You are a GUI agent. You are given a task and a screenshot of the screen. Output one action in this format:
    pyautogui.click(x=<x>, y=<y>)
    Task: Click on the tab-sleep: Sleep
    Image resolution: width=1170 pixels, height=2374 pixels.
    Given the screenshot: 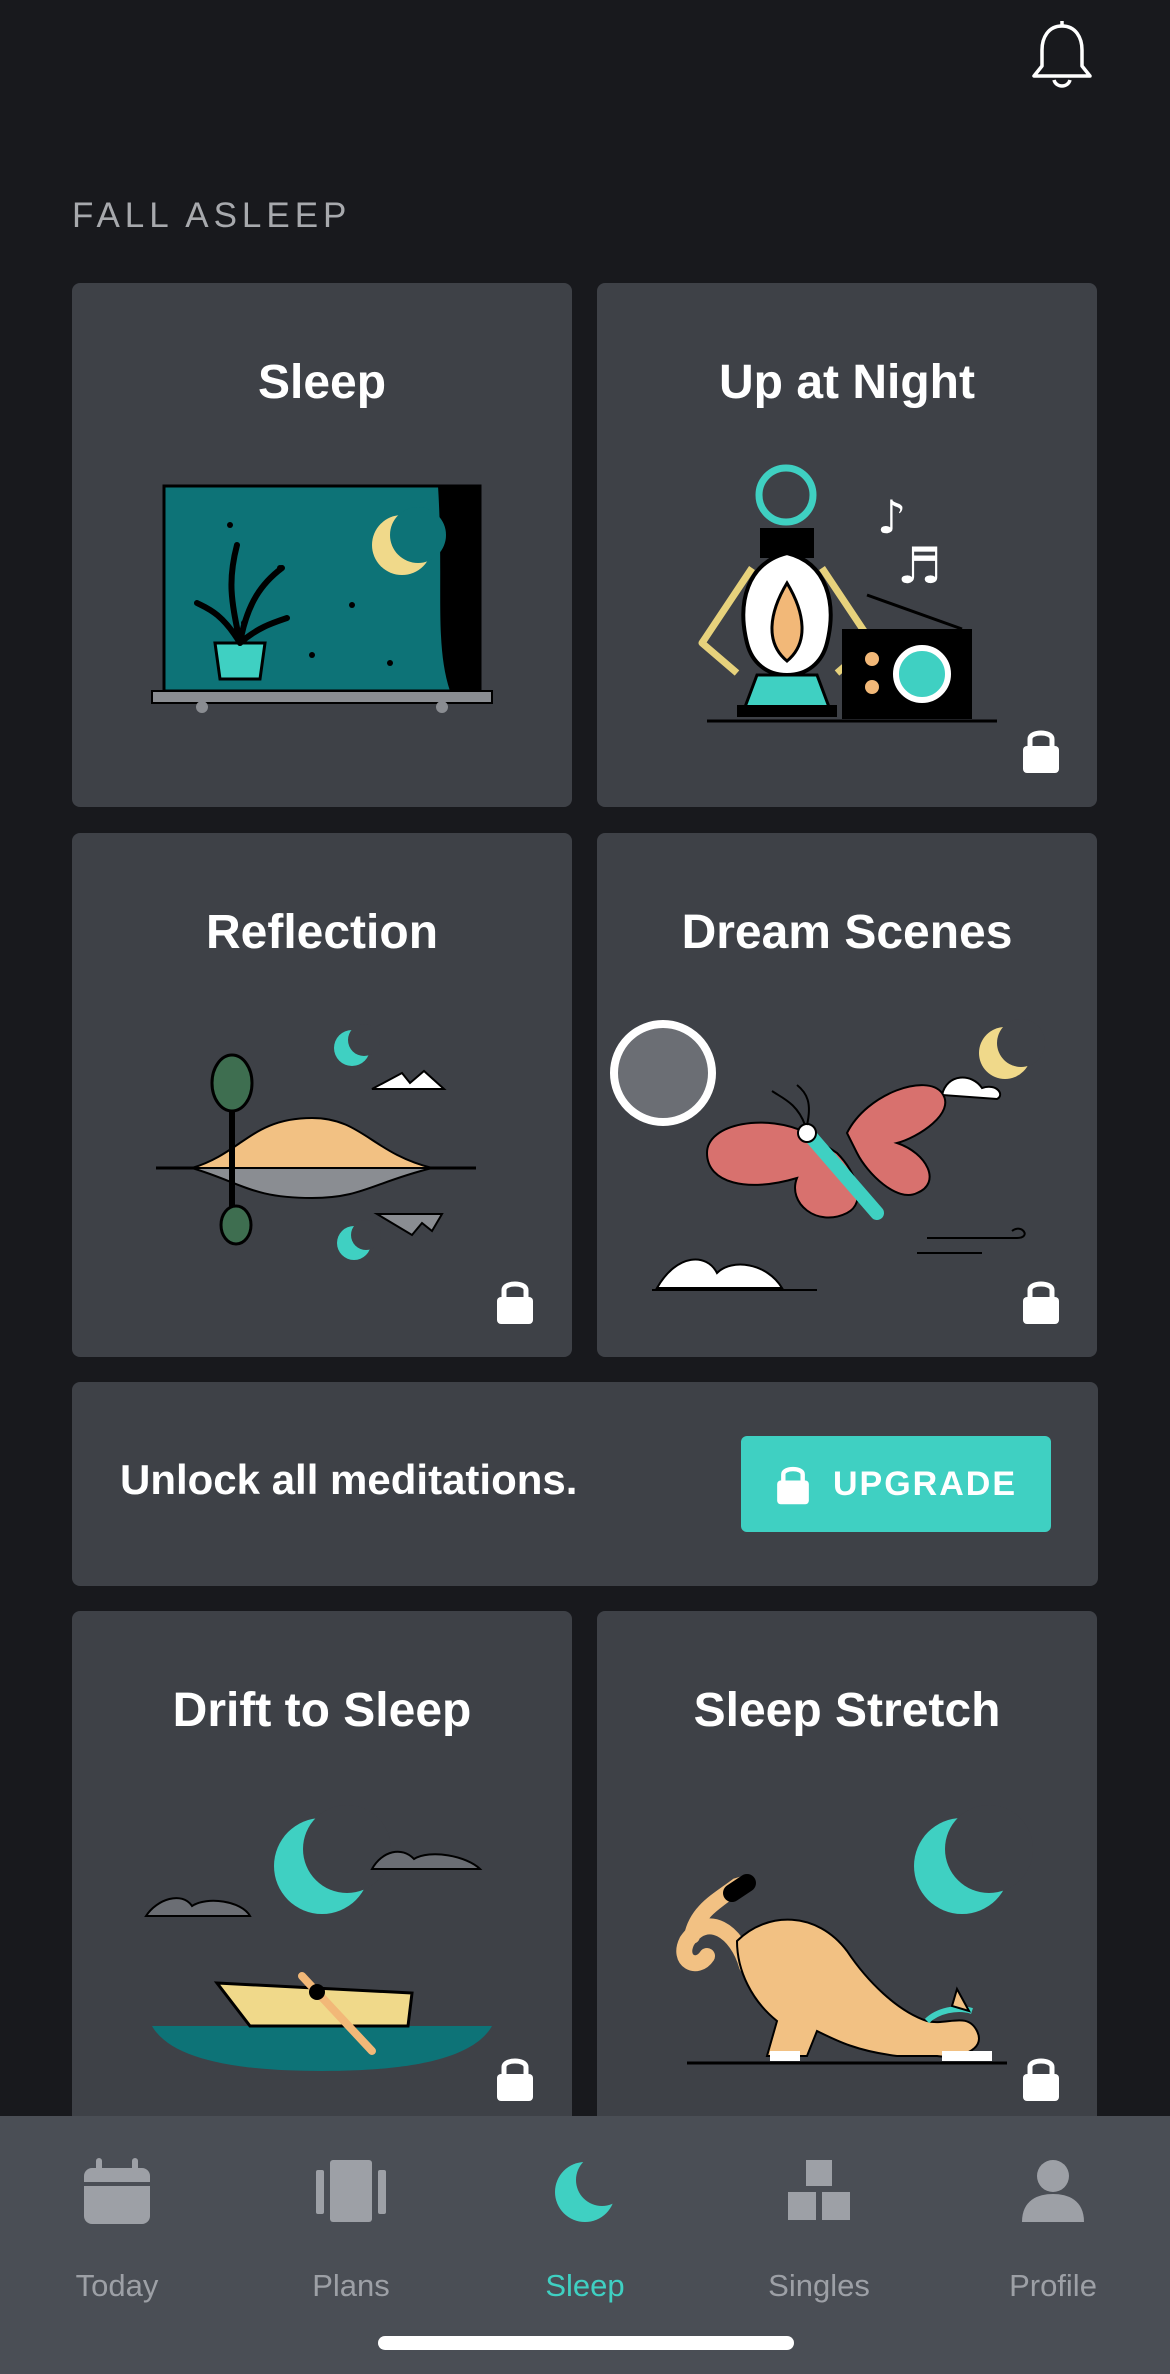 What is the action you would take?
    pyautogui.click(x=585, y=2229)
    